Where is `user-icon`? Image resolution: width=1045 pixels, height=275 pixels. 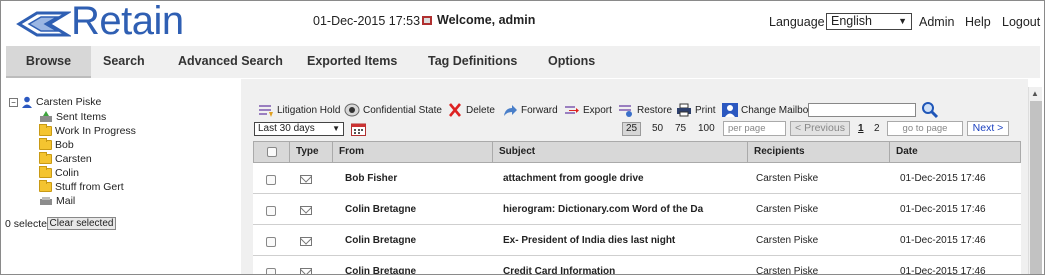 user-icon is located at coordinates (27, 102).